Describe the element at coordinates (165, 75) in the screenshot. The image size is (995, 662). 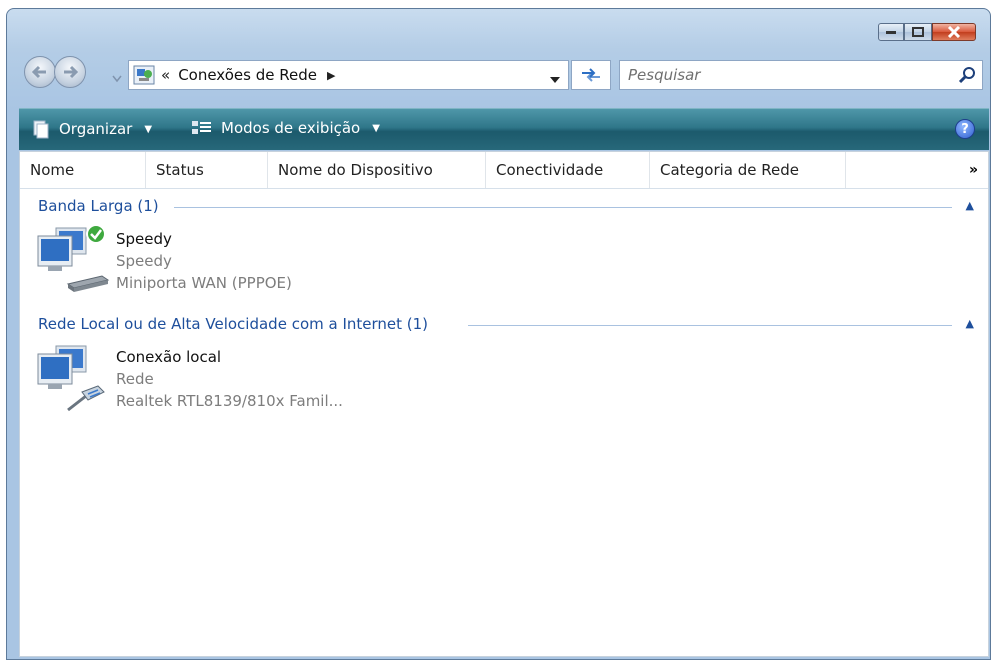
I see `address-overflow-chevrons: «` at that location.